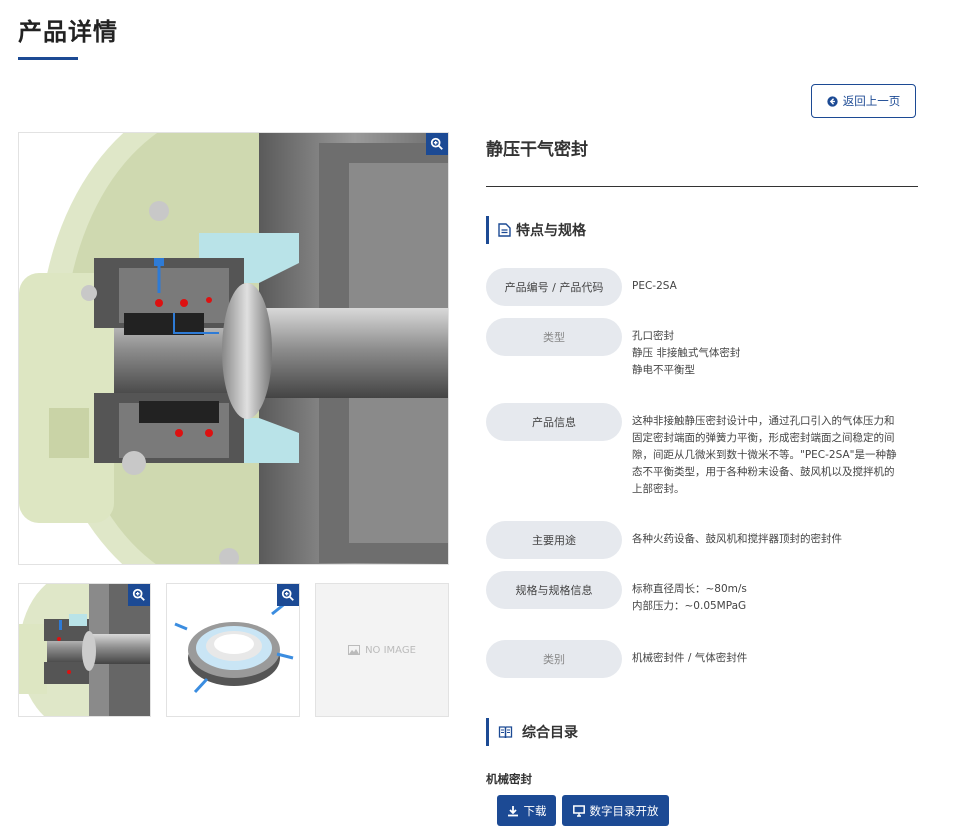  I want to click on spec-value-line: 静电不平衡型, so click(663, 370).